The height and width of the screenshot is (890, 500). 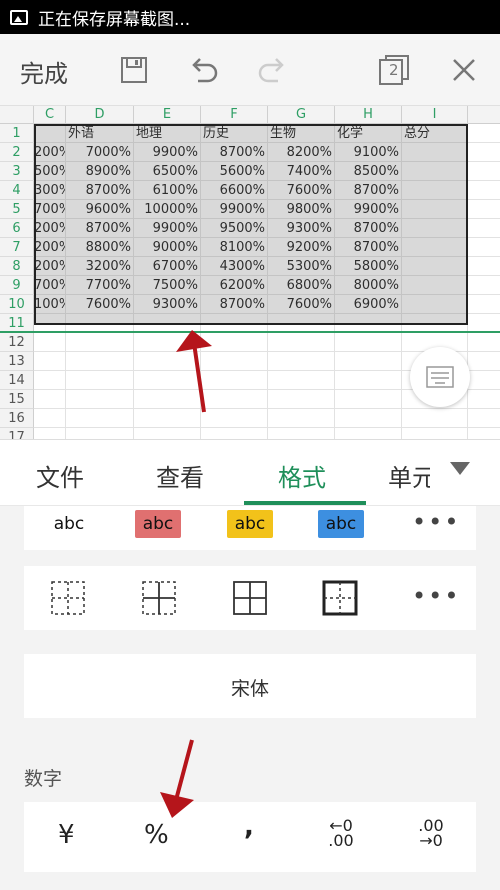 I want to click on column-header: C, so click(x=50, y=115).